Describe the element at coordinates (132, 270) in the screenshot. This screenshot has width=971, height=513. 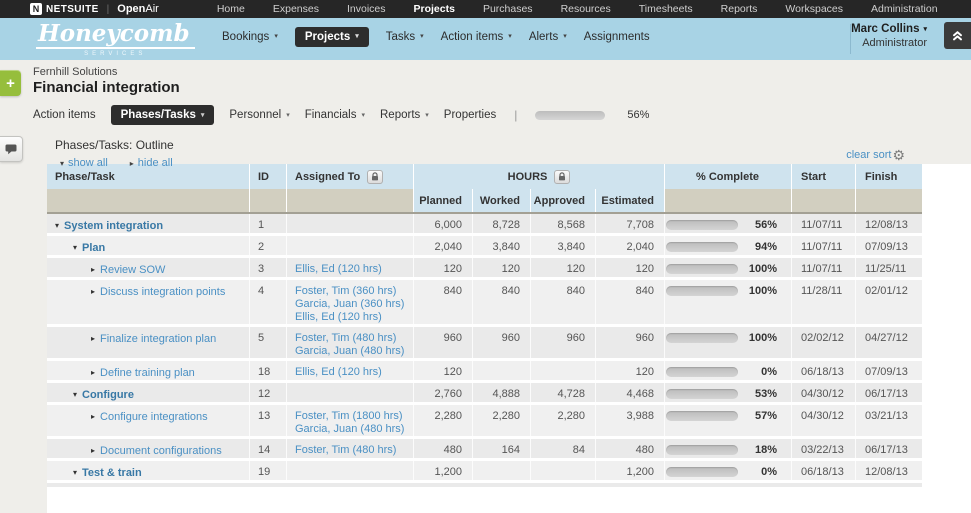
I see `task-link: Review SOW` at that location.